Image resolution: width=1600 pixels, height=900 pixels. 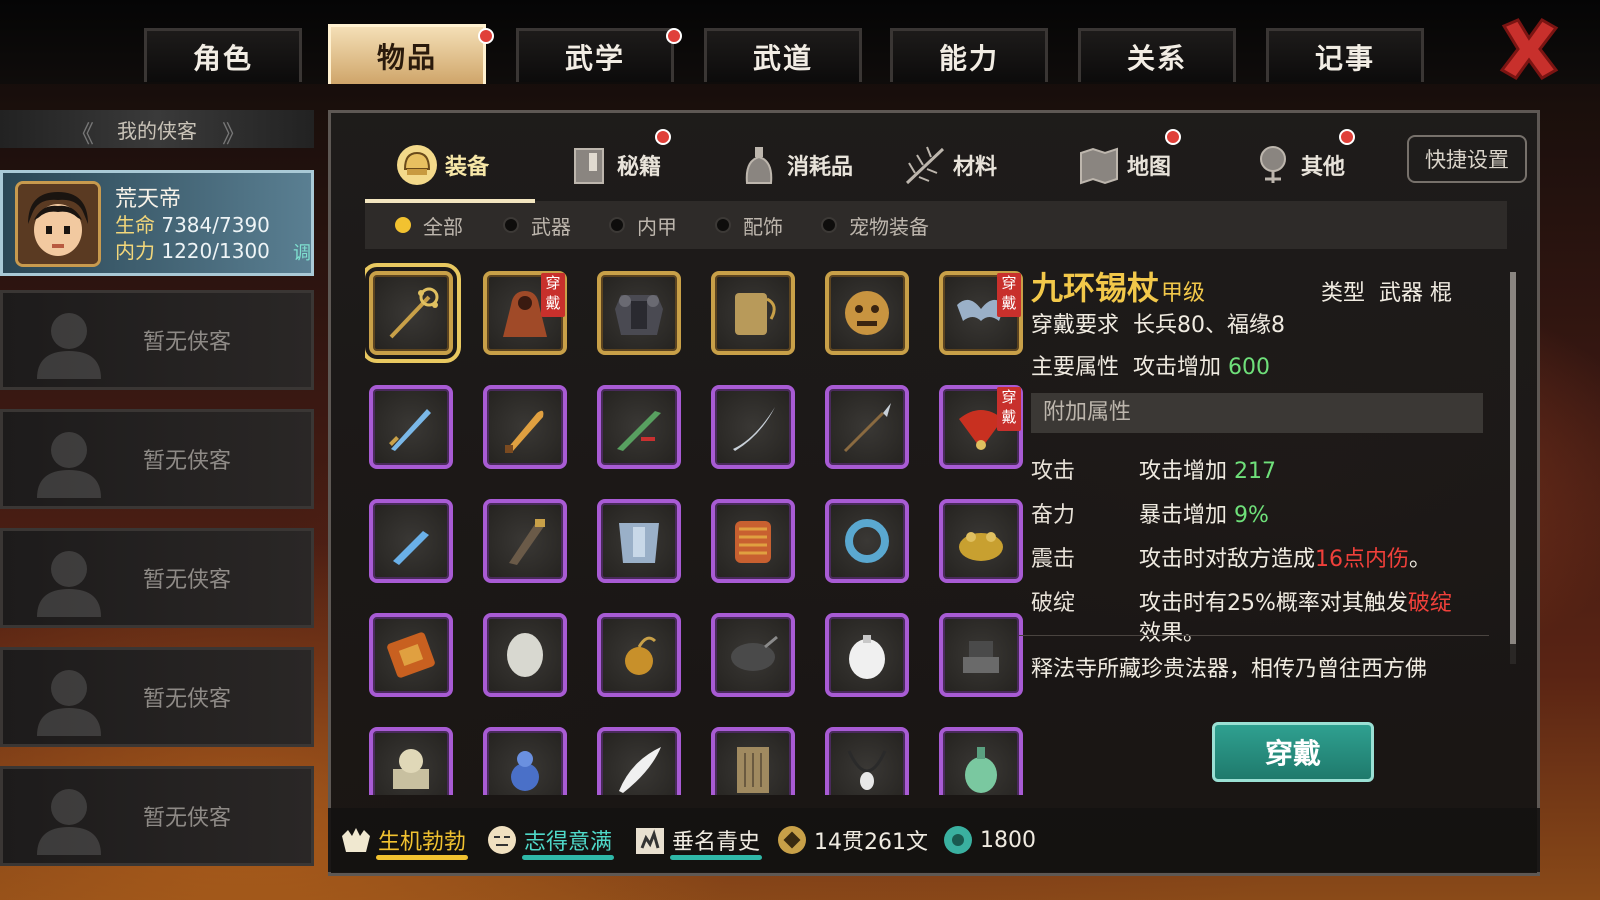 I want to click on status-label: 垂名青史, so click(x=716, y=842).